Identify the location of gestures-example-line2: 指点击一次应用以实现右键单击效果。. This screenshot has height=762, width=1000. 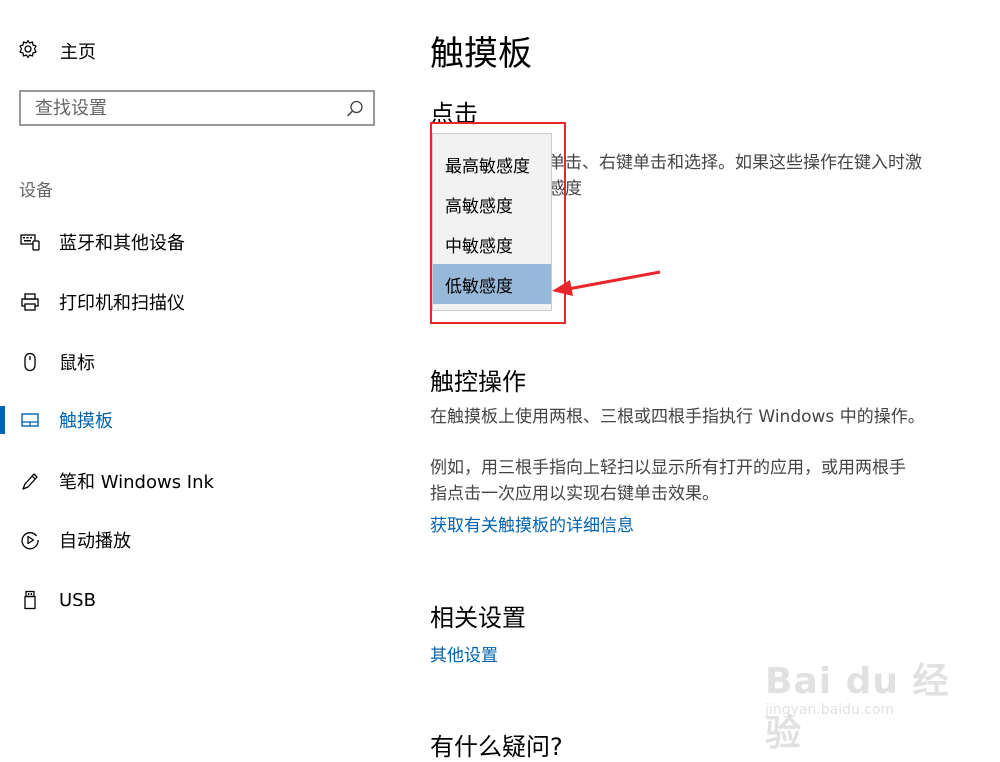
(574, 494).